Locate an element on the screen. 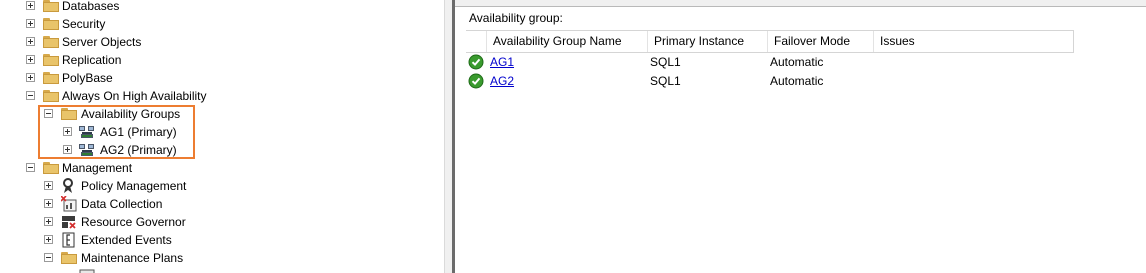 The height and width of the screenshot is (273, 1146). tree-item-label: Maintenance Plans is located at coordinates (132, 258).